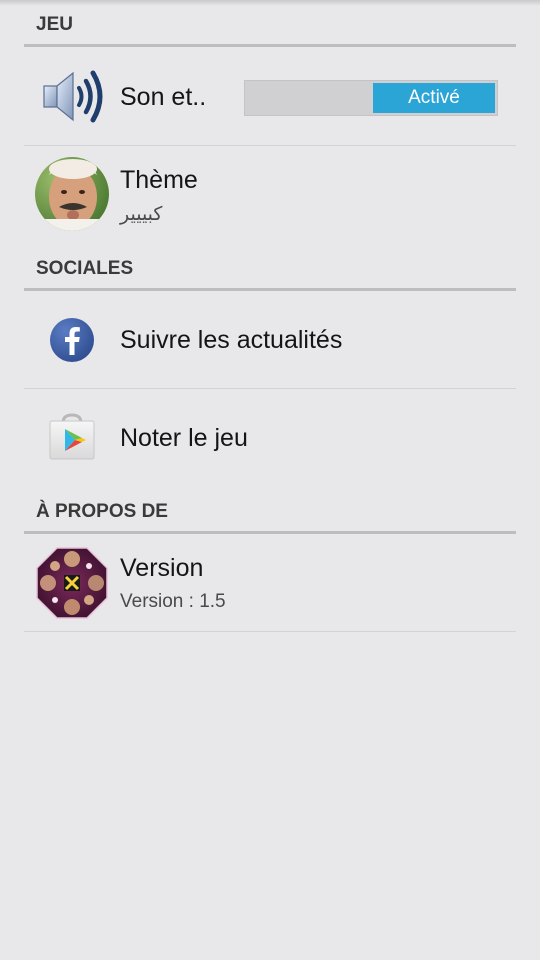 The height and width of the screenshot is (960, 540). Describe the element at coordinates (72, 194) in the screenshot. I see `theme-avatar` at that location.